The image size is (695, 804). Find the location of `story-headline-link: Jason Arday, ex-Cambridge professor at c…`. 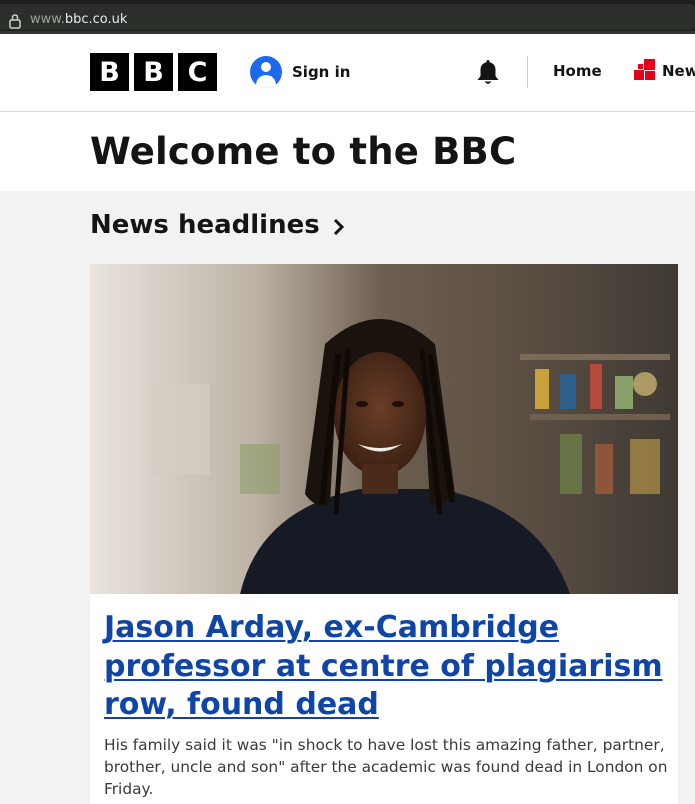

story-headline-link: Jason Arday, ex-Cambridge professor at c… is located at coordinates (384, 667).